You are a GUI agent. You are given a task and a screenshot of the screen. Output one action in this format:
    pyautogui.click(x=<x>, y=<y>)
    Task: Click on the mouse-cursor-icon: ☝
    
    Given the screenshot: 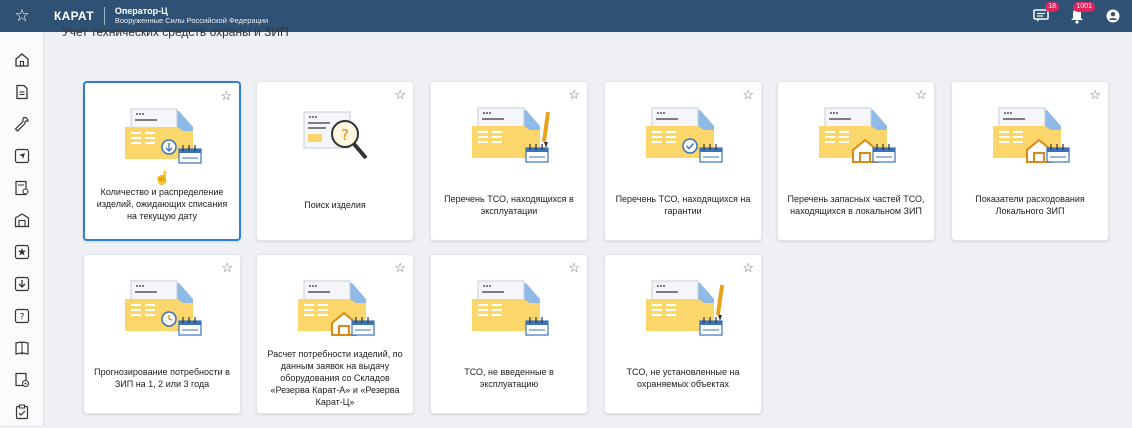 What is the action you would take?
    pyautogui.click(x=162, y=177)
    